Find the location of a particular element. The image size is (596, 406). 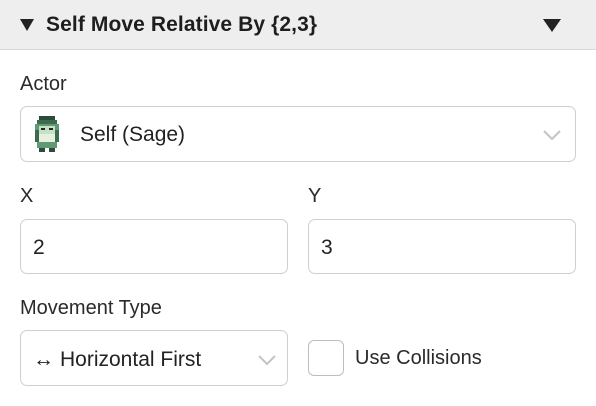

y-input: 3 is located at coordinates (442, 246).